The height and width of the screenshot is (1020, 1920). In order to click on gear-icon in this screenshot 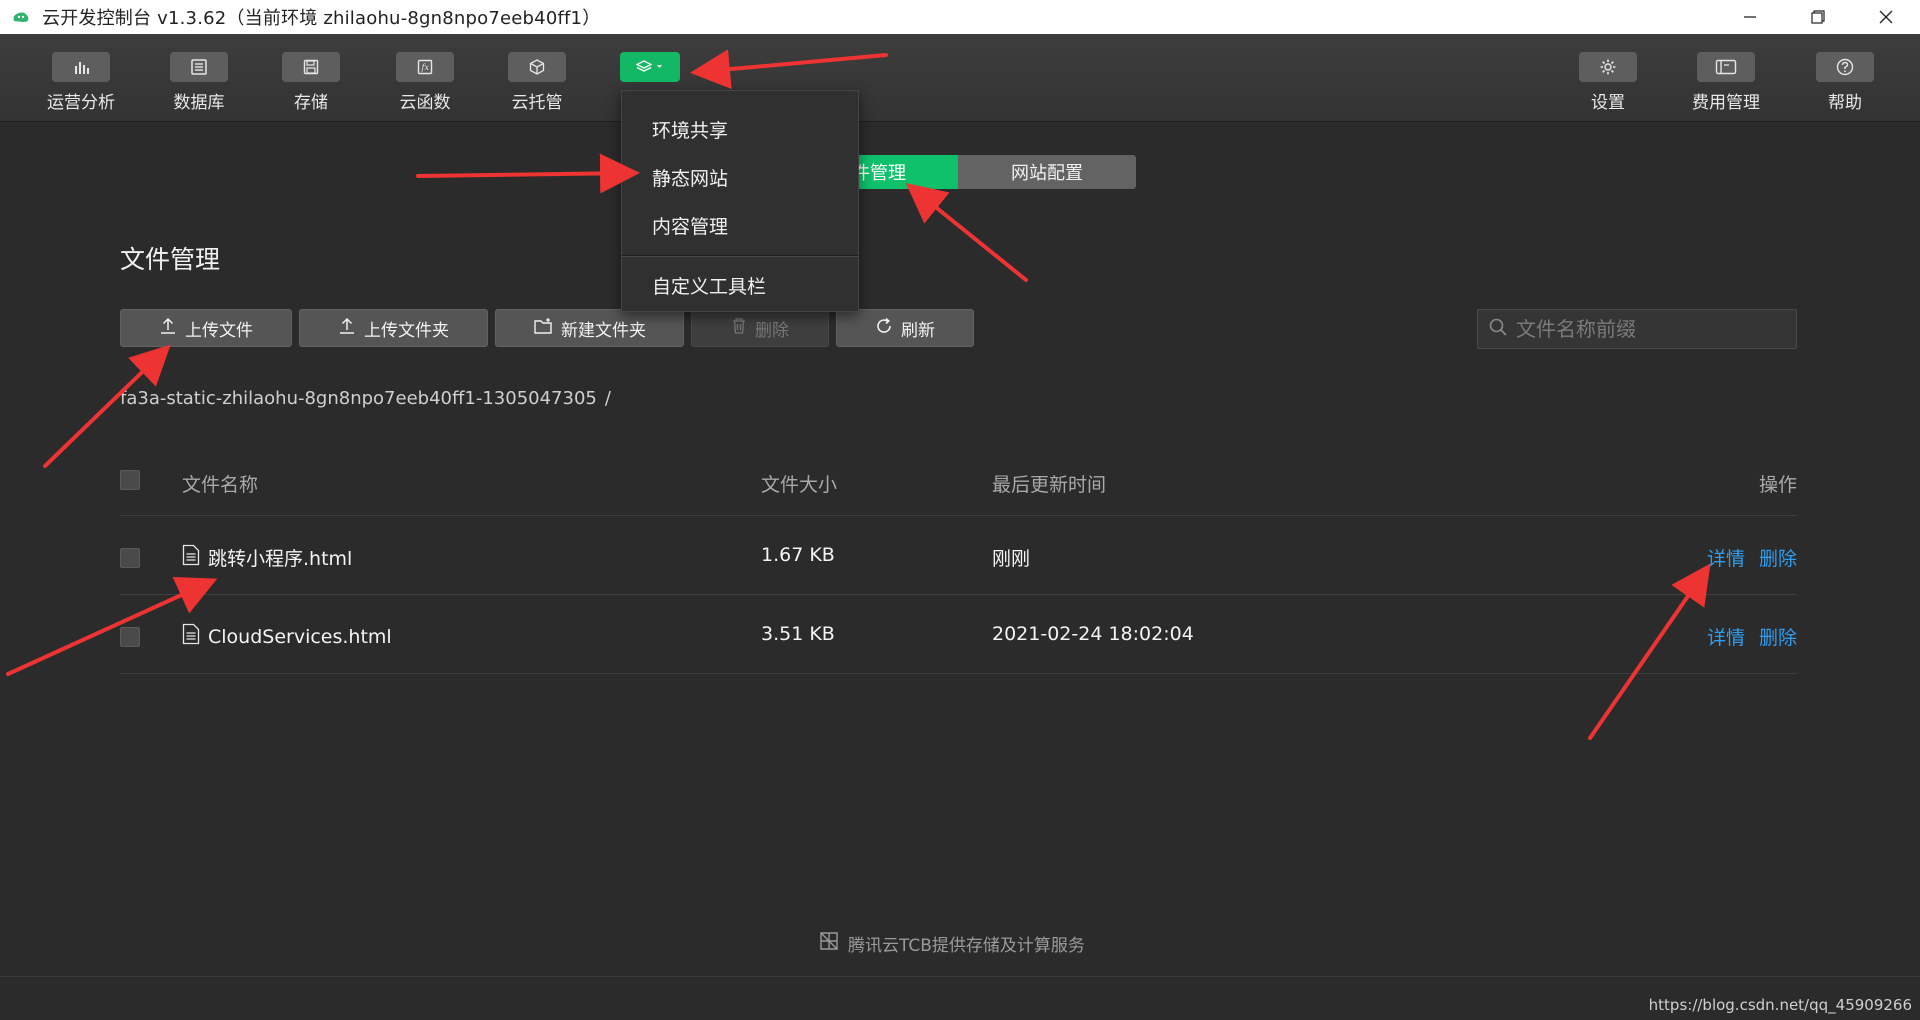, I will do `click(1608, 67)`.